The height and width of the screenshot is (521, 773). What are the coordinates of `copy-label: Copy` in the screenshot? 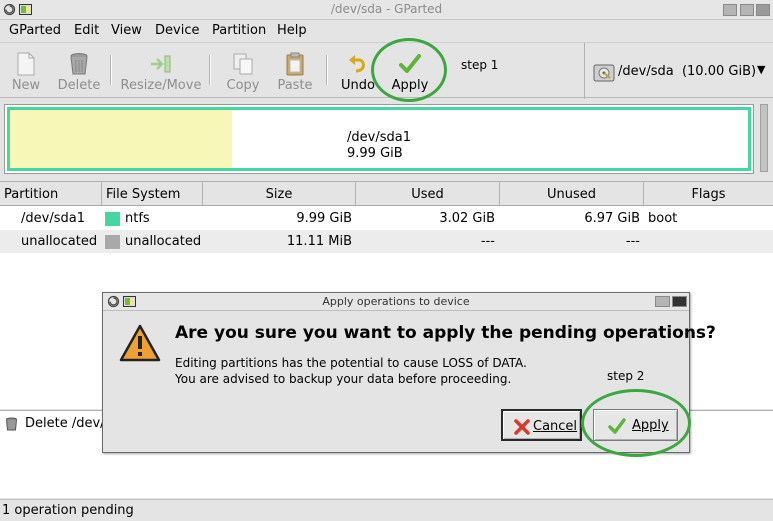 It's located at (243, 85).